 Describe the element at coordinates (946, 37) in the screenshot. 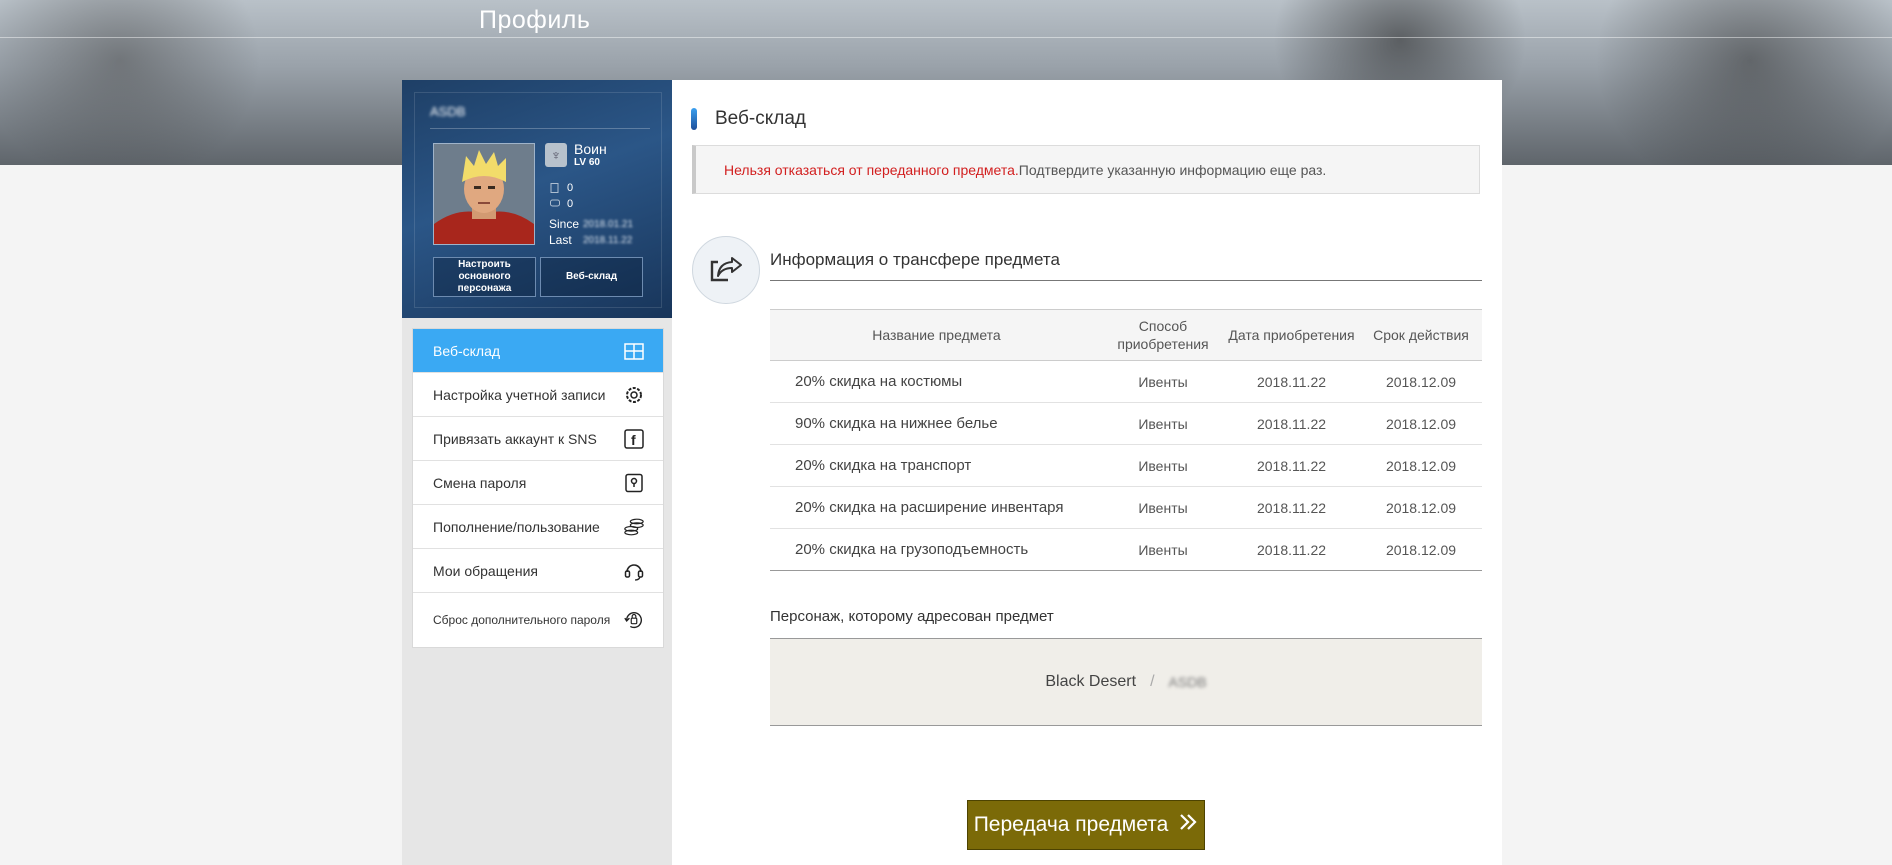

I see `header-divider` at that location.